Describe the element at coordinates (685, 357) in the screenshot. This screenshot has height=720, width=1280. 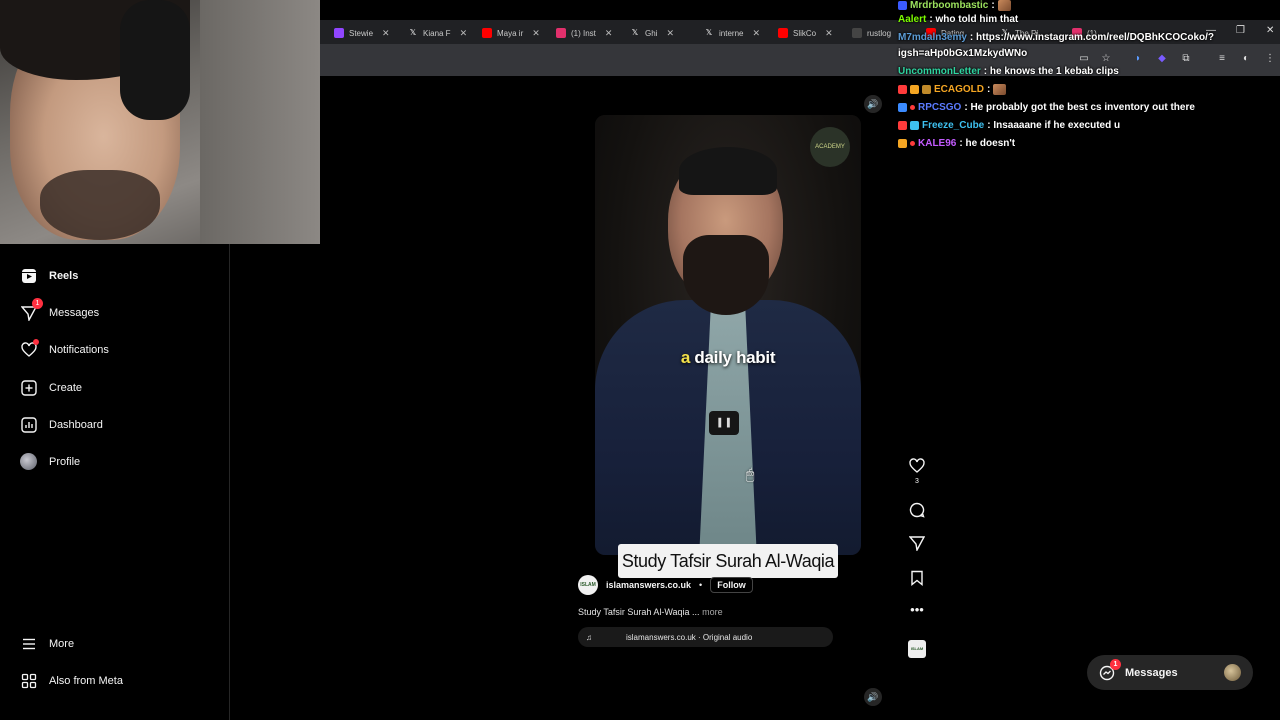
I see `subtitle-highlight: a` at that location.